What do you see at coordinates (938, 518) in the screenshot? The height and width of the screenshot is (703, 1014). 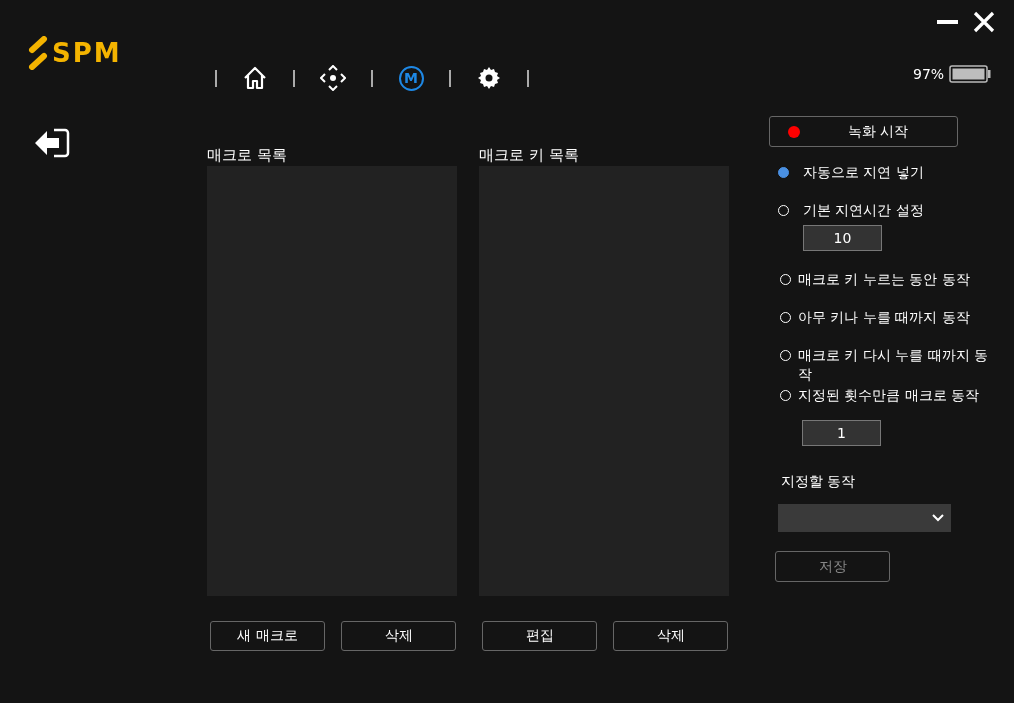 I see `chevron-down-icon` at bounding box center [938, 518].